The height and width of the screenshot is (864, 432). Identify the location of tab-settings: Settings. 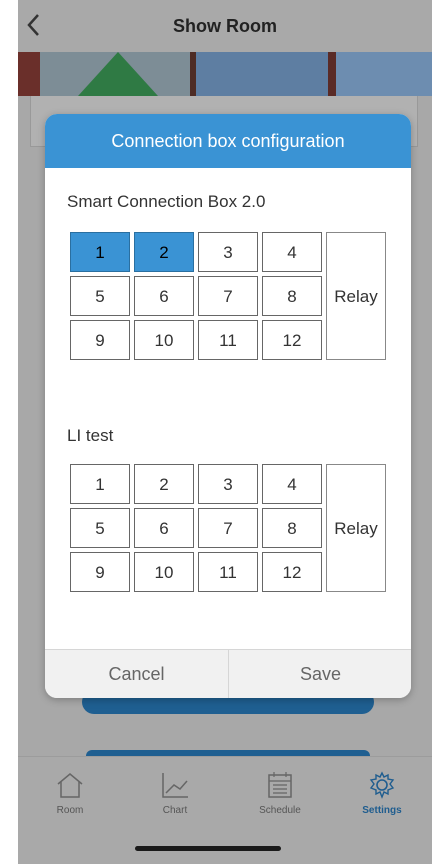
(382, 801).